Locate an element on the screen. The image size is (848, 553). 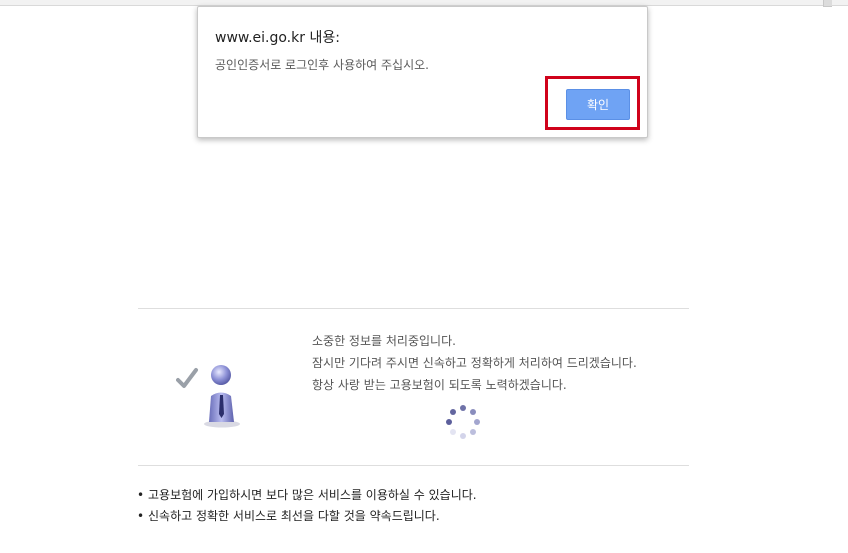
notice-line-2: 잠시만 기다려 주시면 신속하고 정확하게 처리하여 드리겠습니다. is located at coordinates (474, 363).